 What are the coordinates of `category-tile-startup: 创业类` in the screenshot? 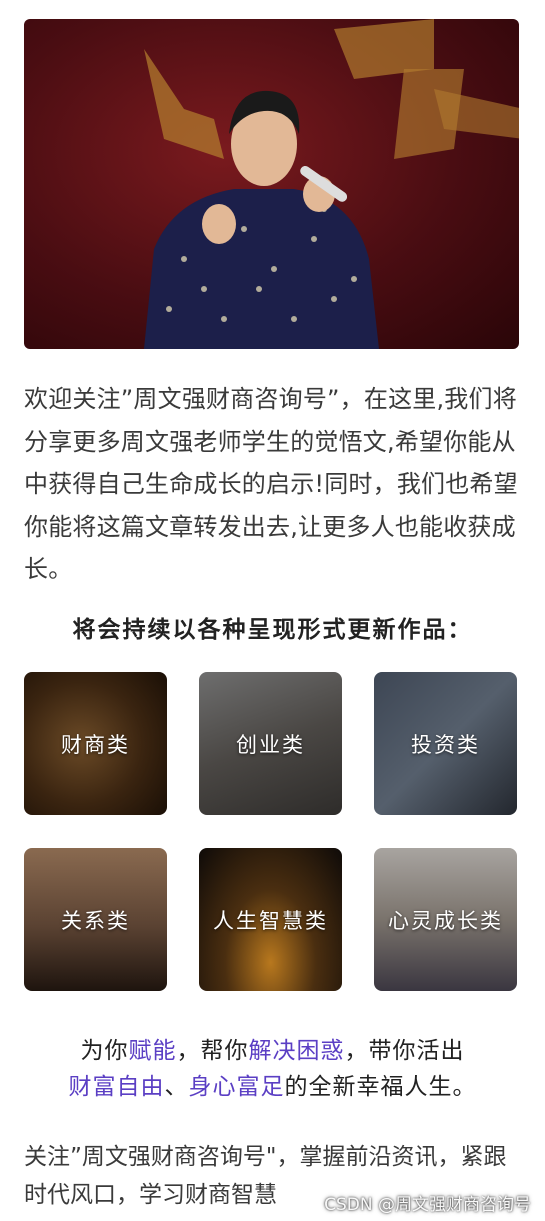 It's located at (270, 743).